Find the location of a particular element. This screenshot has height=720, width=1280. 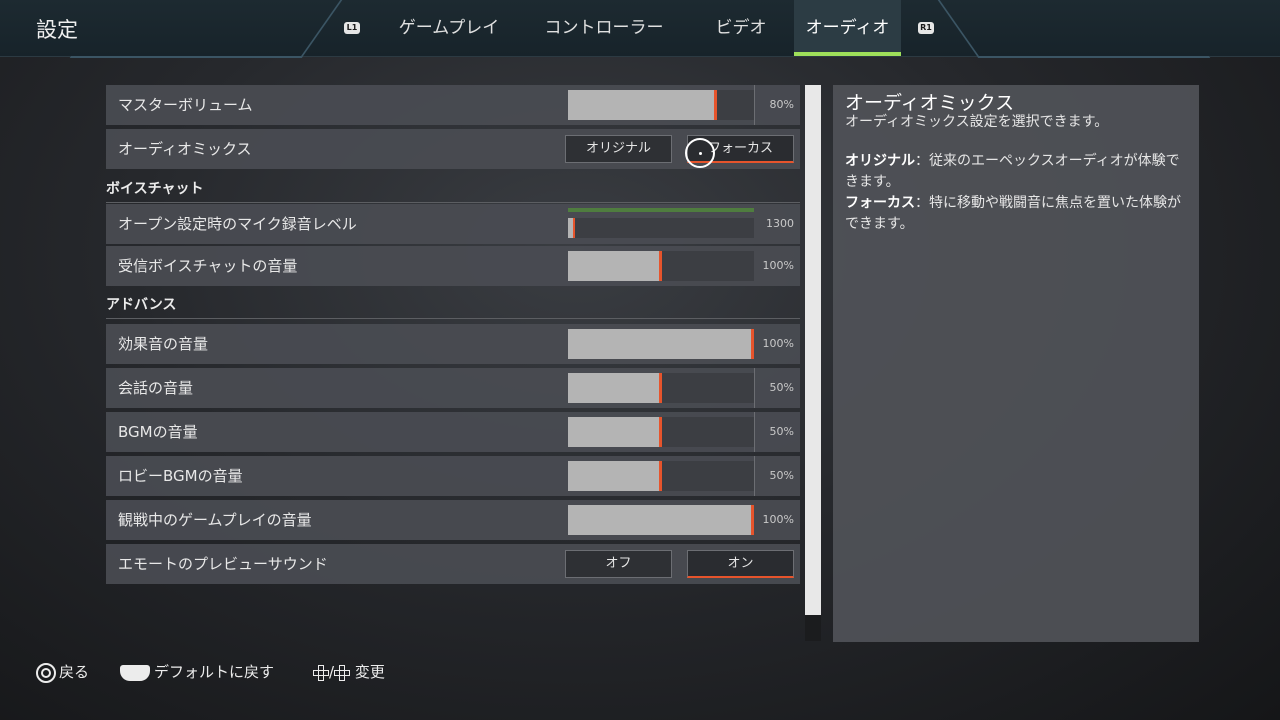

tab-controller: コントローラー is located at coordinates (604, 28).